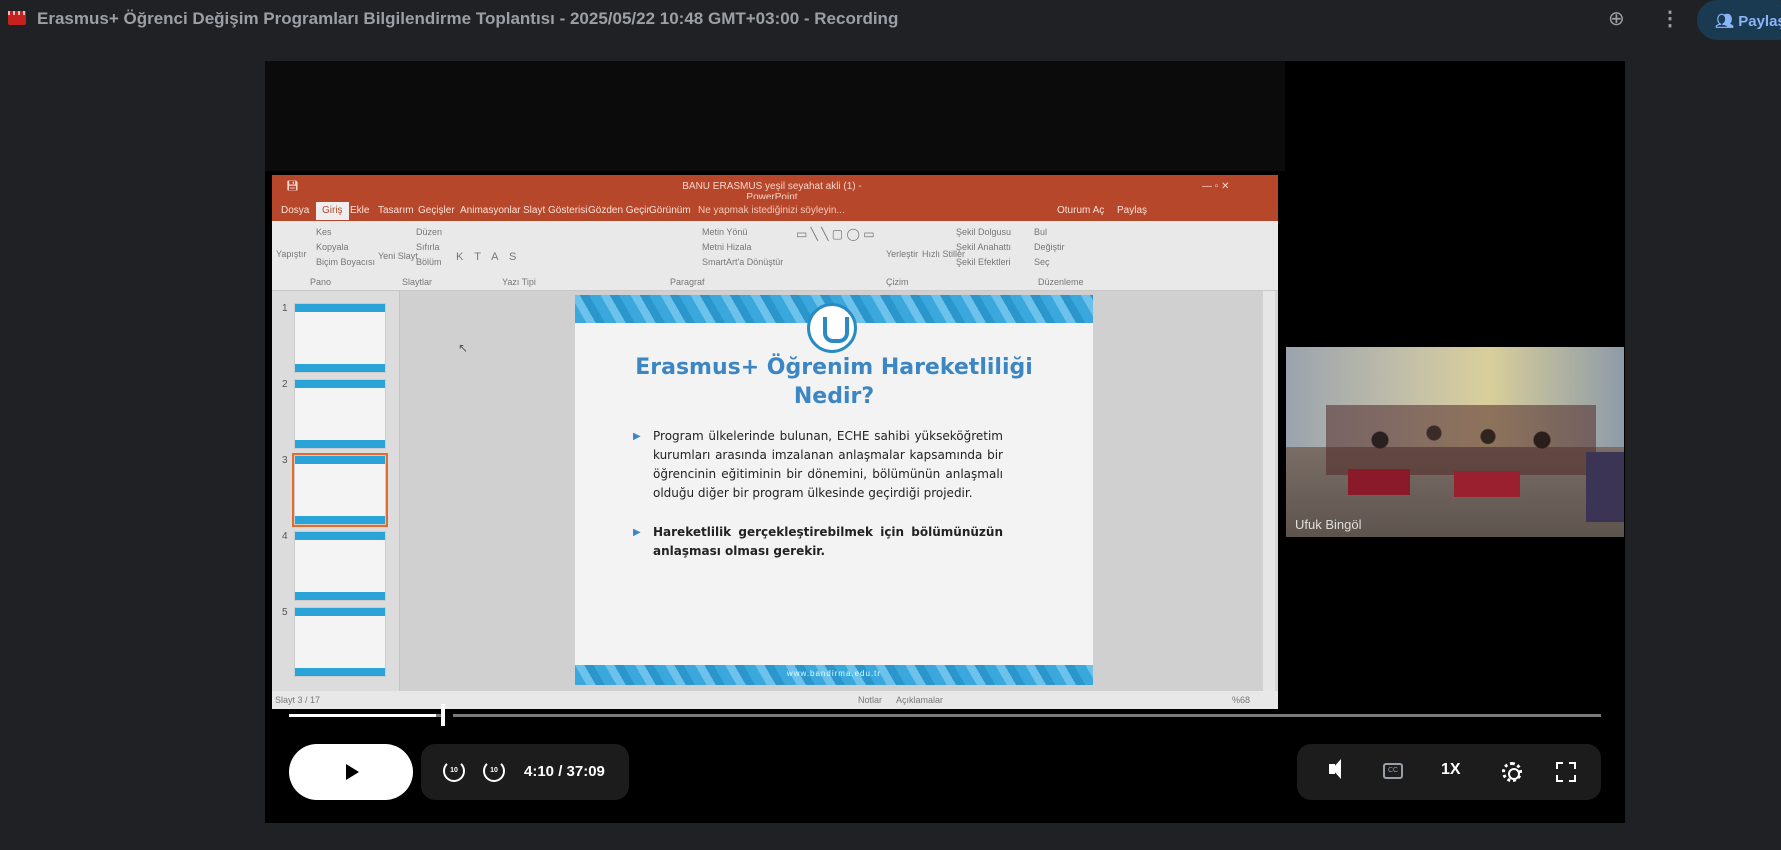  What do you see at coordinates (463, 348) in the screenshot?
I see `mouse-cursor-icon: ↖` at bounding box center [463, 348].